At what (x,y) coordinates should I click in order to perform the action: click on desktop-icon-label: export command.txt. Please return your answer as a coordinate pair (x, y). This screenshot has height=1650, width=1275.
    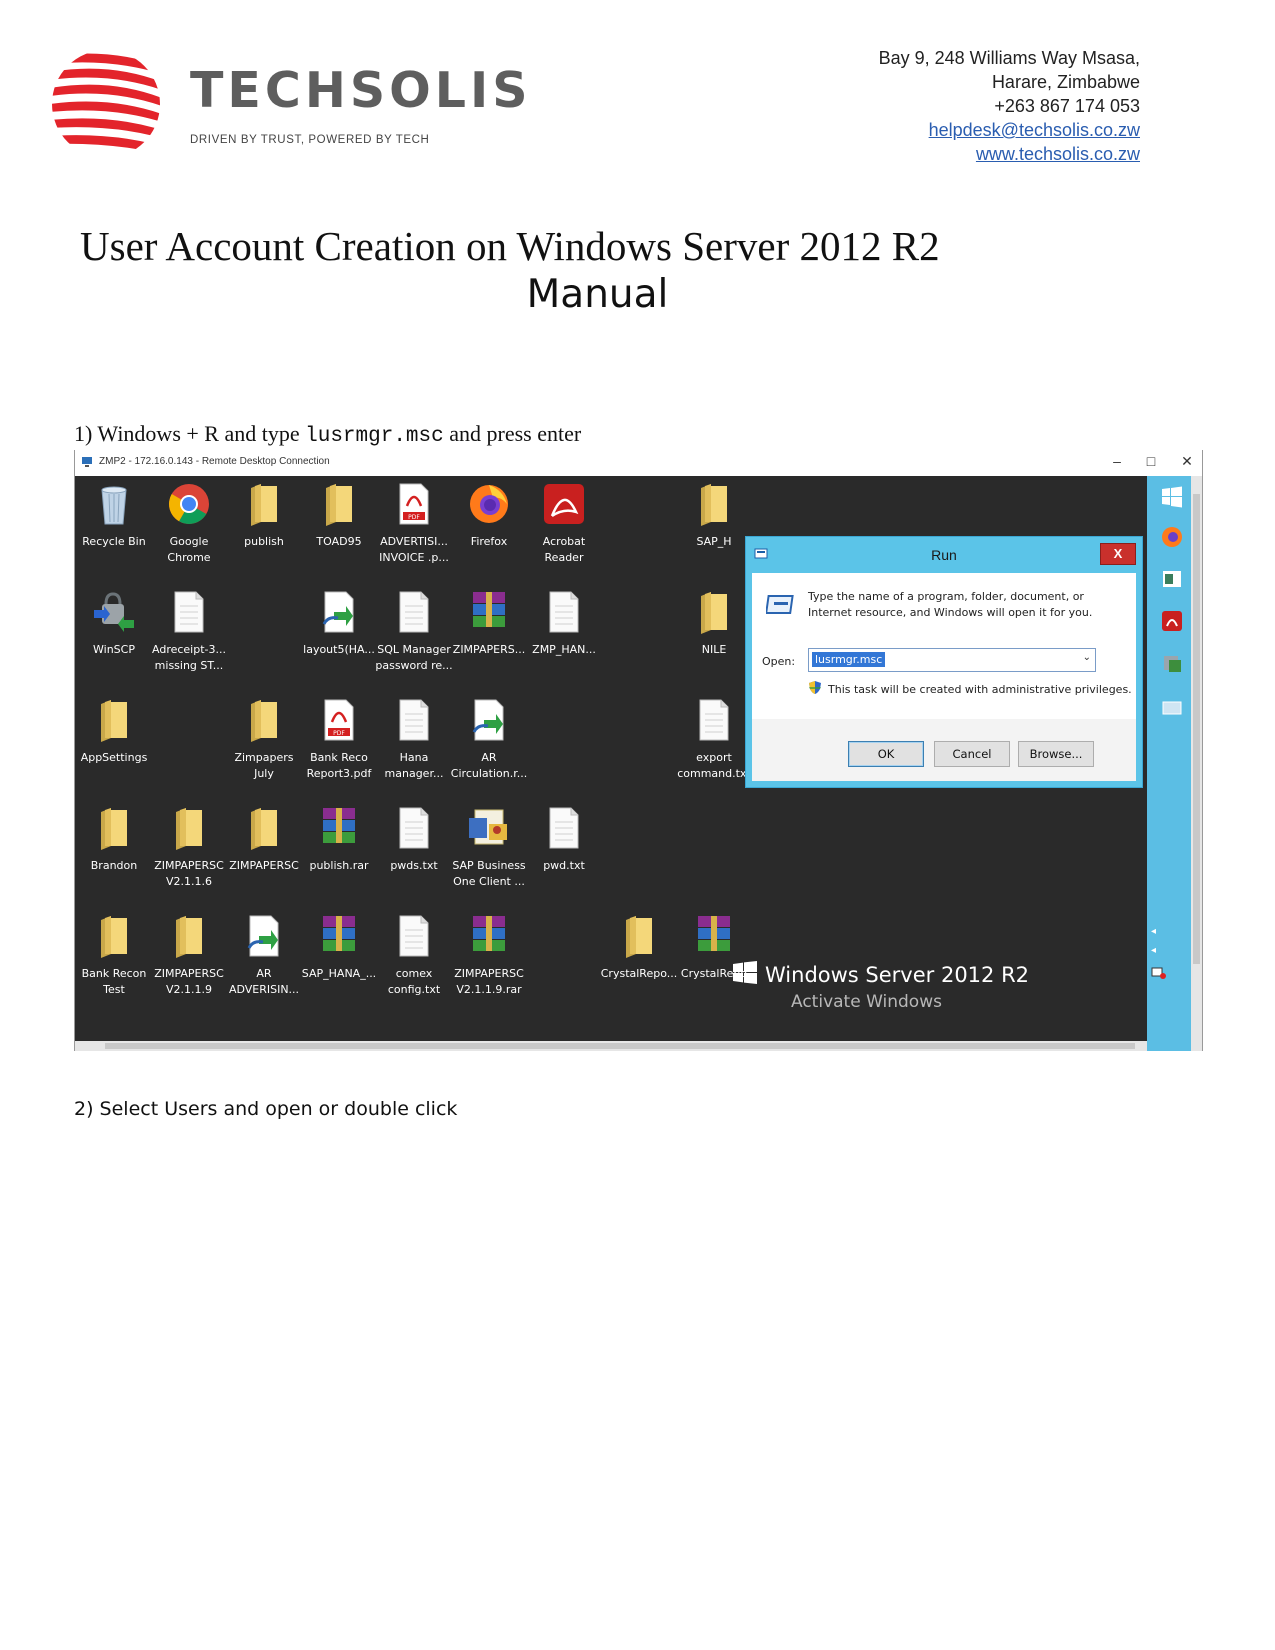
    Looking at the image, I should click on (714, 765).